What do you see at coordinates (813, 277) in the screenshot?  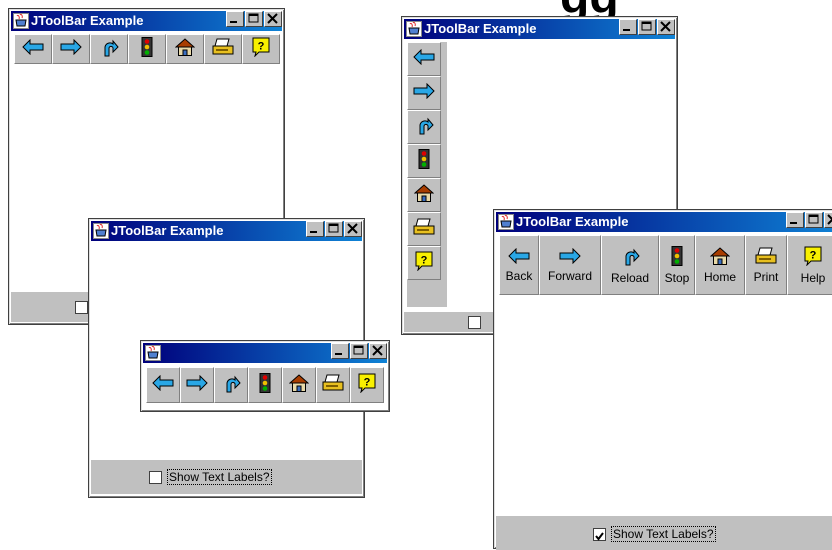 I see `button-label: Help` at bounding box center [813, 277].